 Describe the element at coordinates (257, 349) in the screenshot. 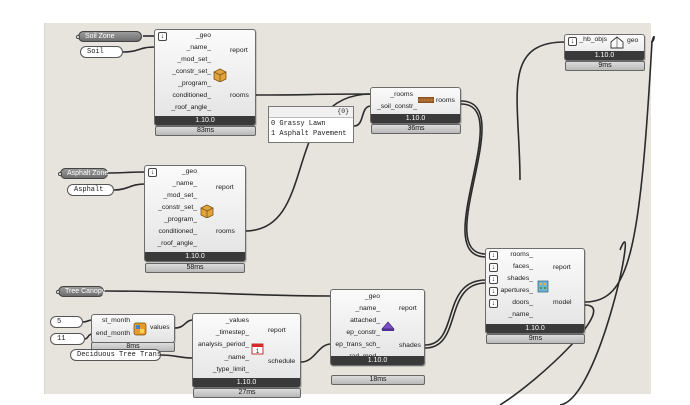

I see `calendar-icon: 1` at that location.